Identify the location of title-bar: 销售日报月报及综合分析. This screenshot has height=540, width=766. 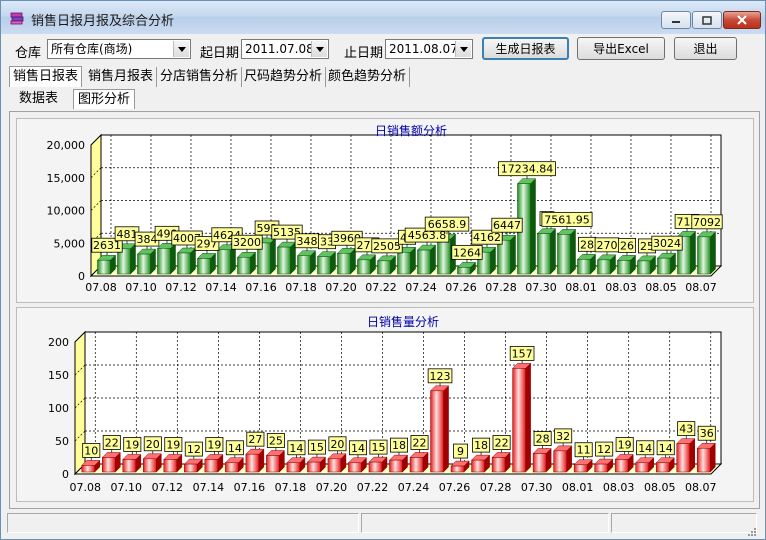
(383, 17).